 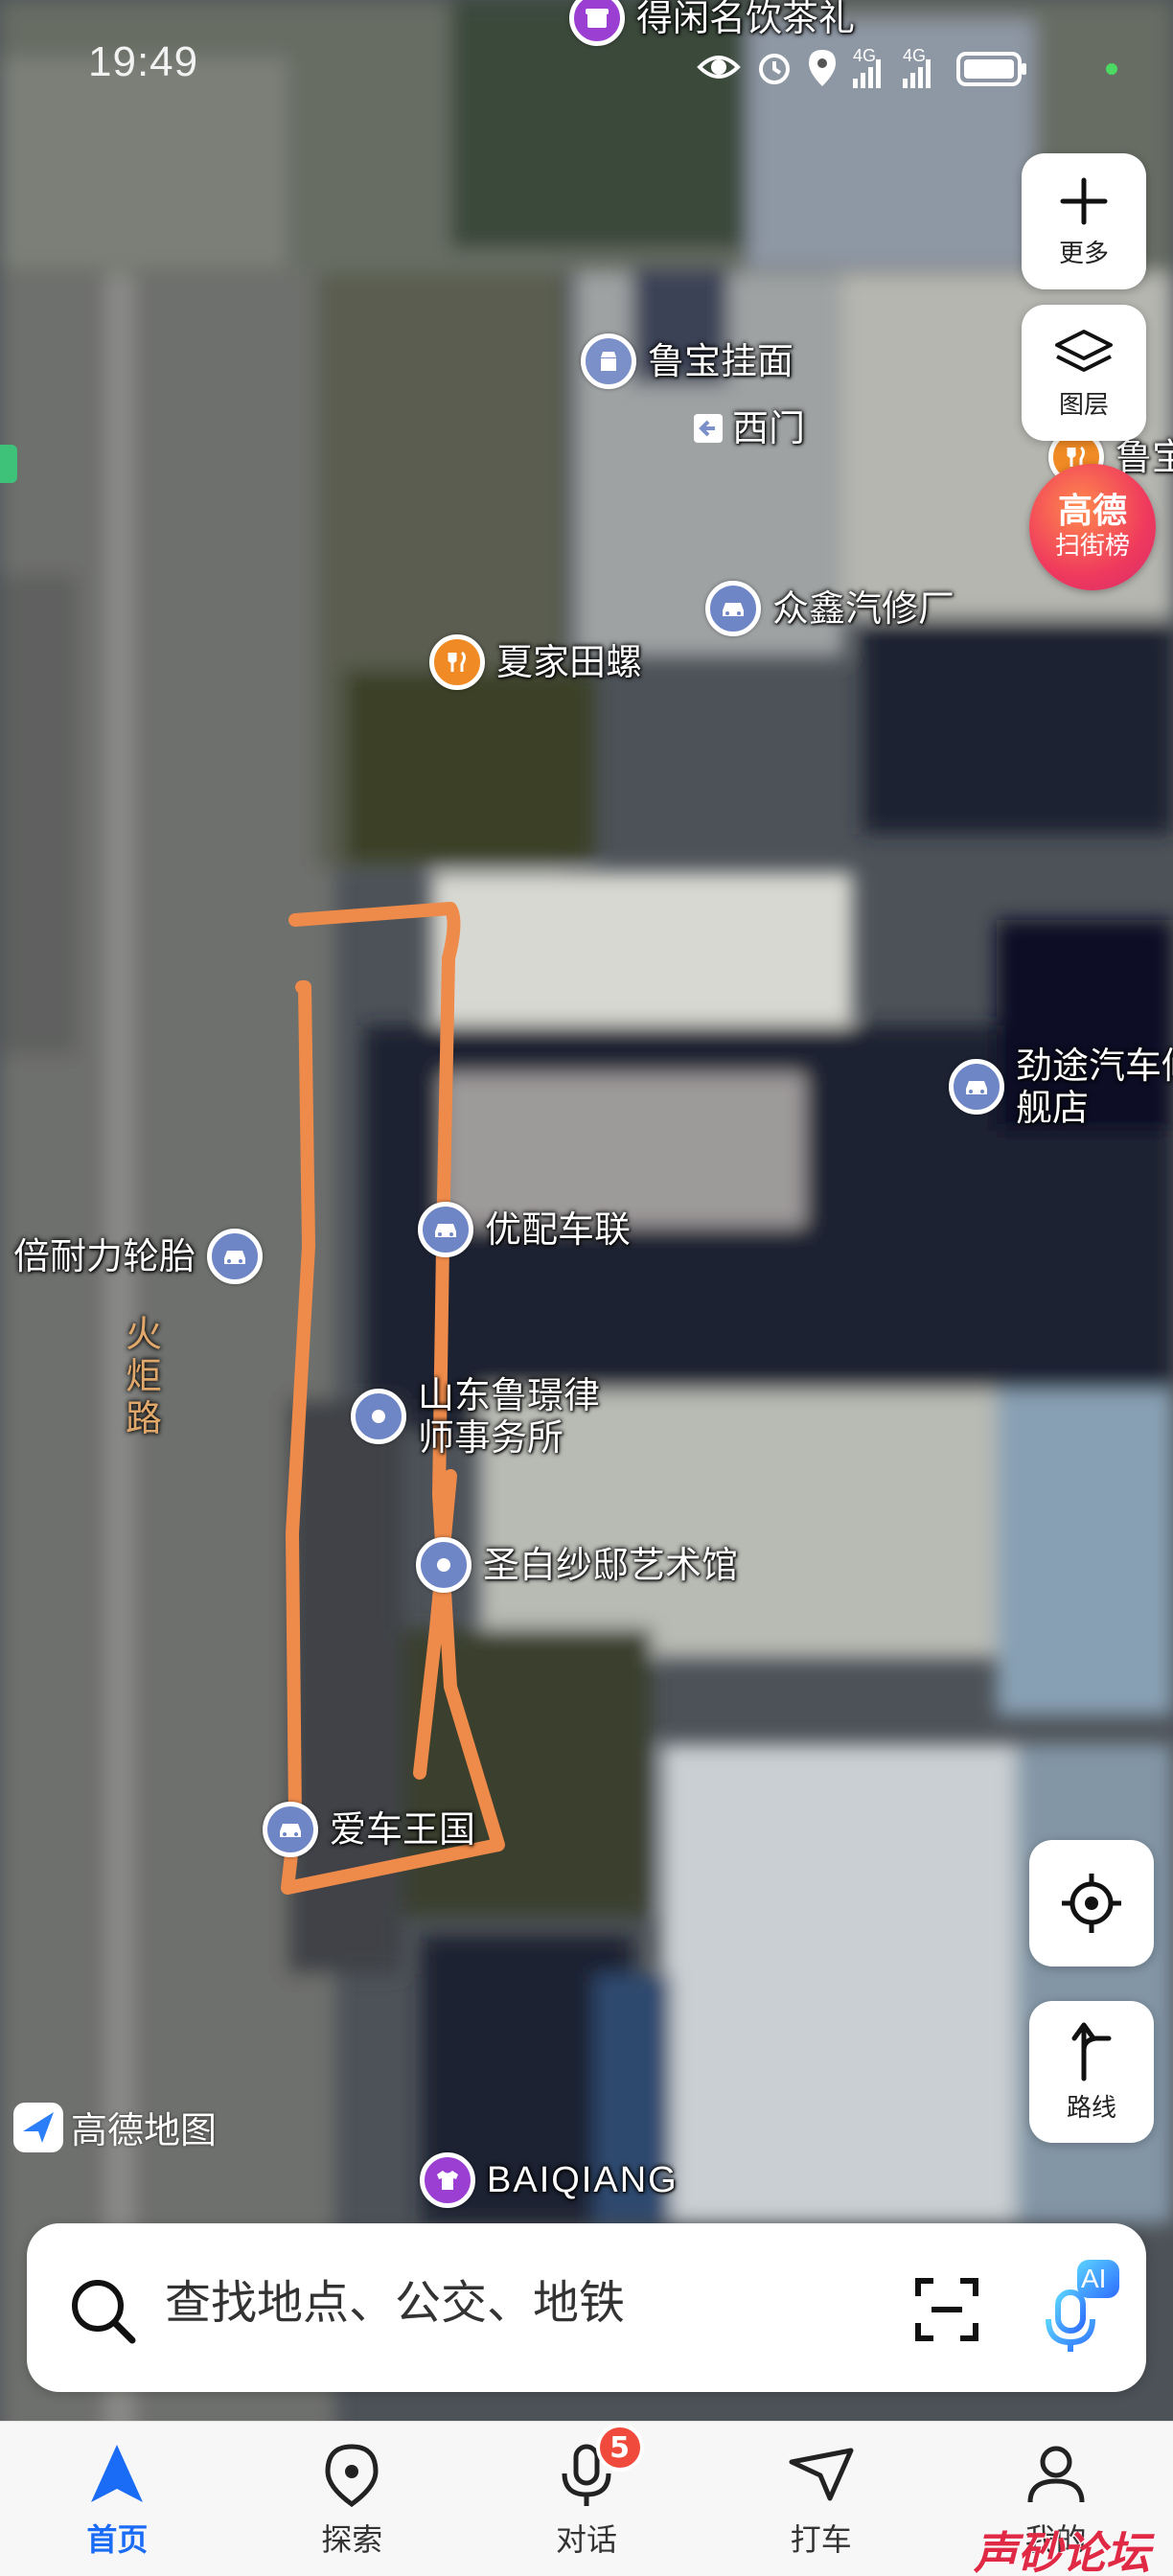 I want to click on alarm-icon, so click(x=774, y=69).